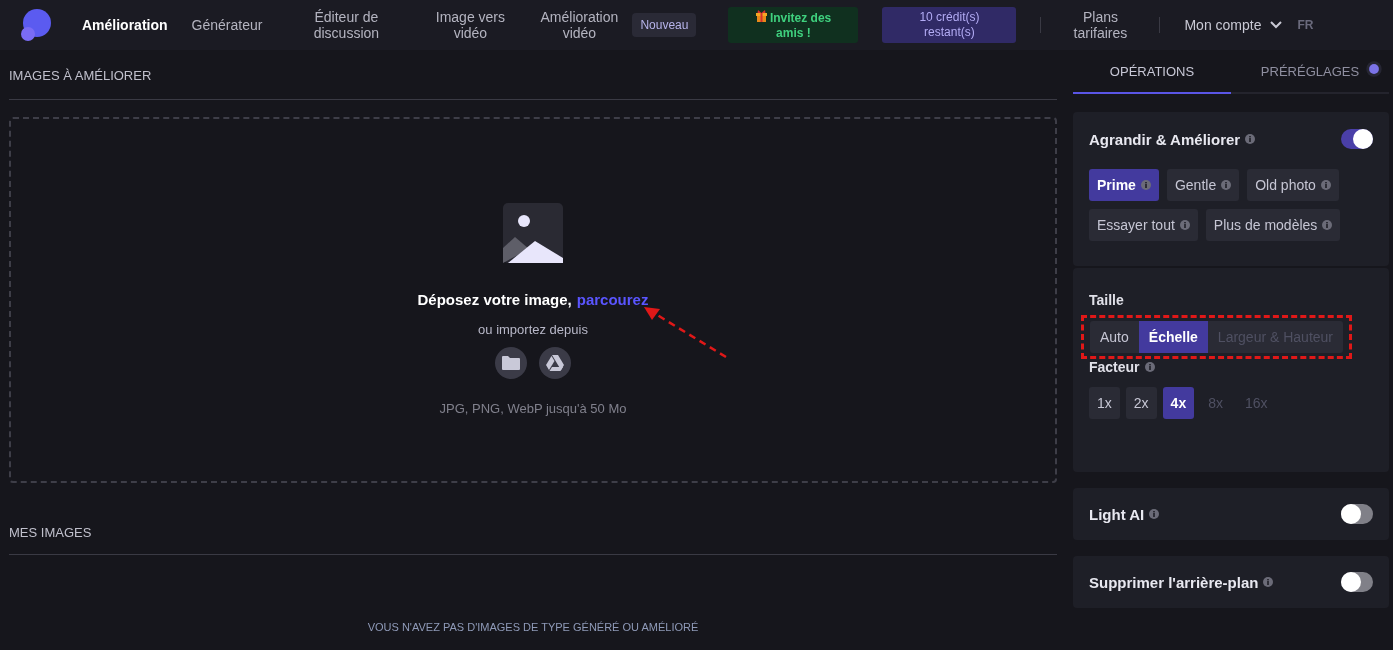 The image size is (1393, 650). I want to click on nav-link: Amélioration vidéo, so click(579, 25).